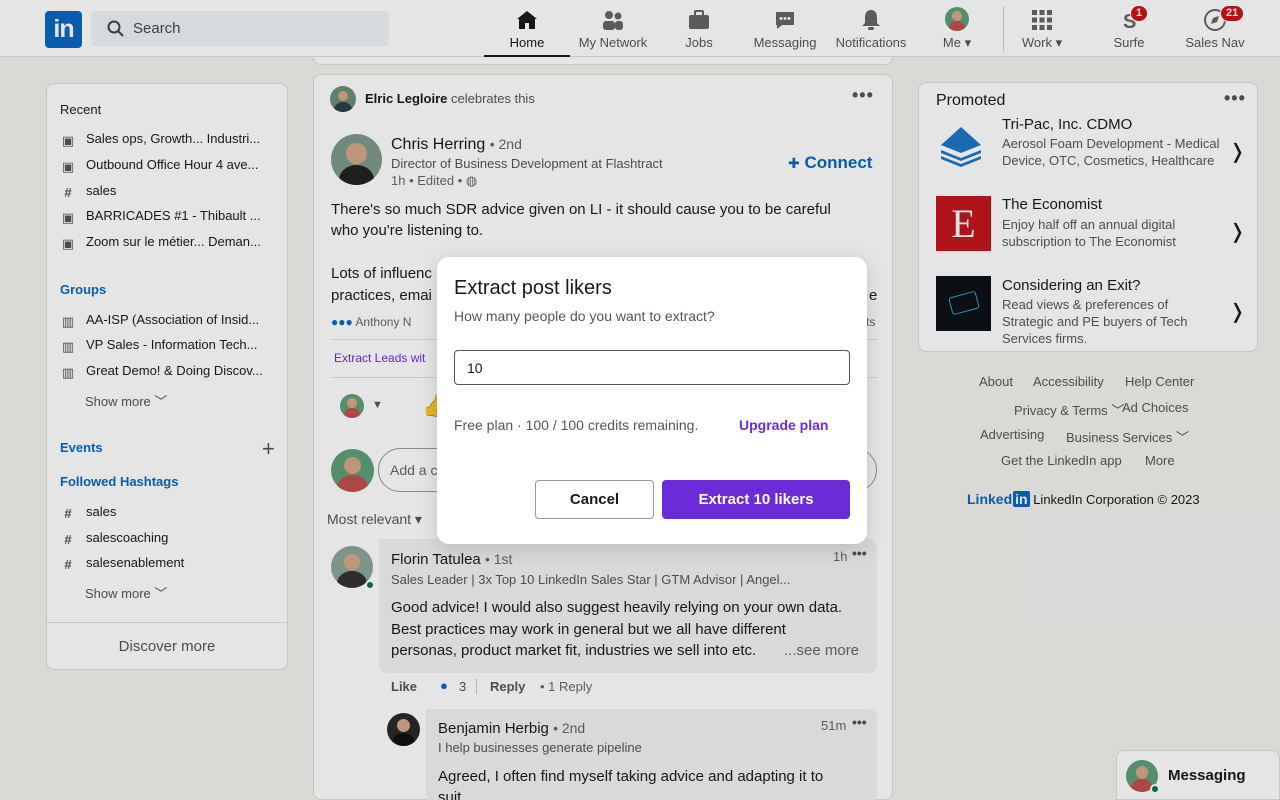 This screenshot has height=800, width=1280. Describe the element at coordinates (594, 499) in the screenshot. I see `cancel-button: Cancel` at that location.